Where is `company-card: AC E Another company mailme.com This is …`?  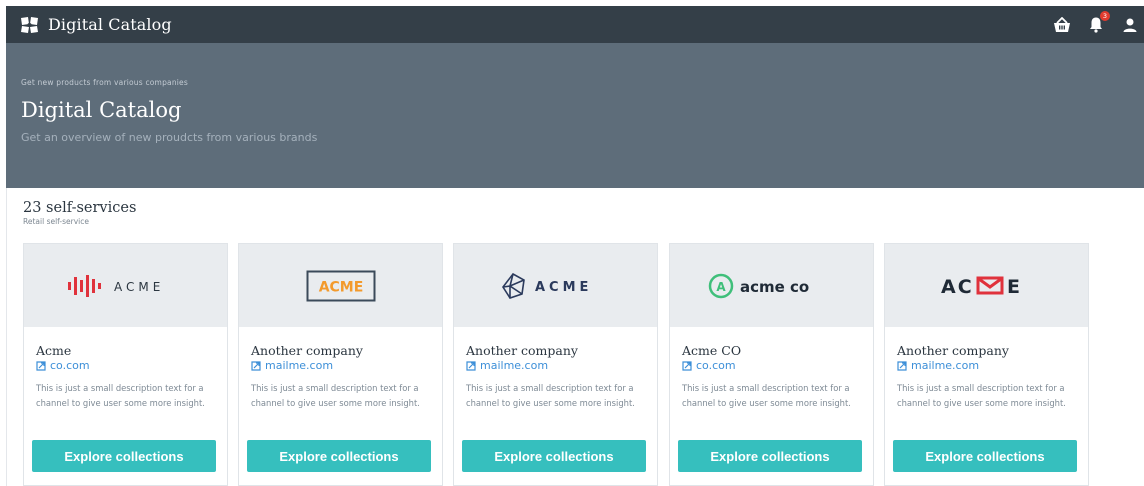 company-card: AC E Another company mailme.com This is … is located at coordinates (986, 364).